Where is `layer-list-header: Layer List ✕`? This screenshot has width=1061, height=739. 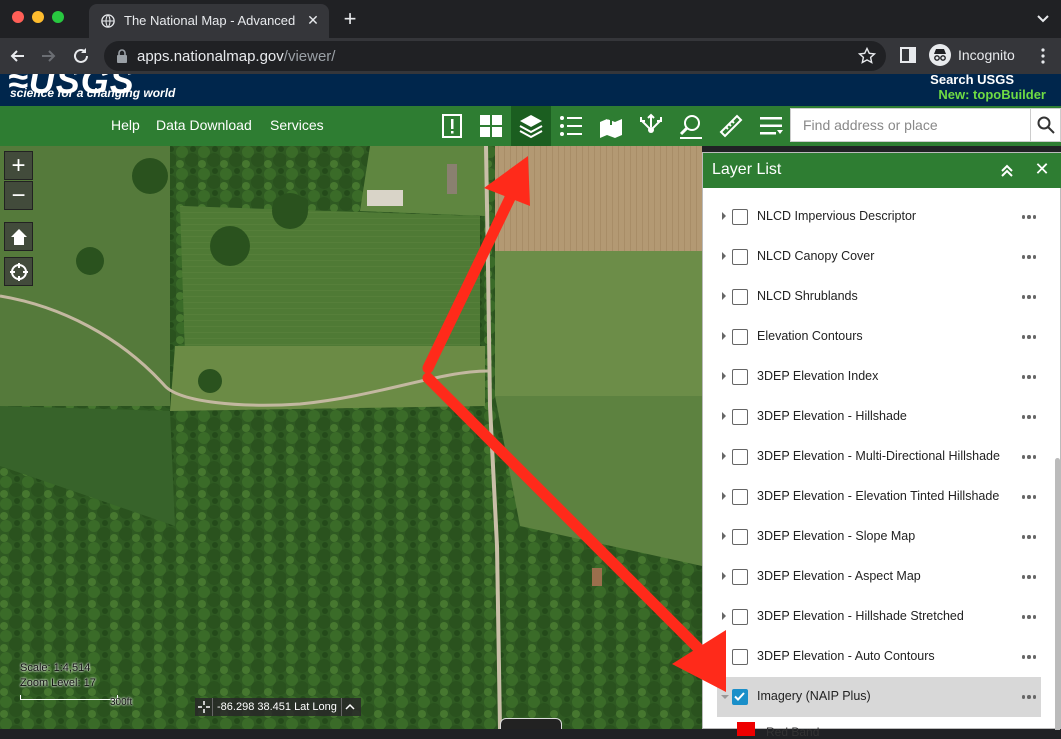 layer-list-header: Layer List ✕ is located at coordinates (882, 170).